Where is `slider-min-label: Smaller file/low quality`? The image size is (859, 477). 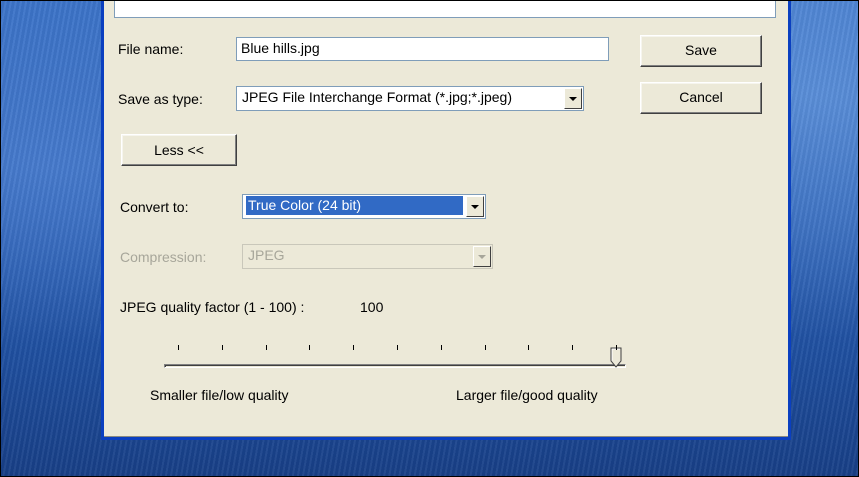
slider-min-label: Smaller file/low quality is located at coordinates (219, 395).